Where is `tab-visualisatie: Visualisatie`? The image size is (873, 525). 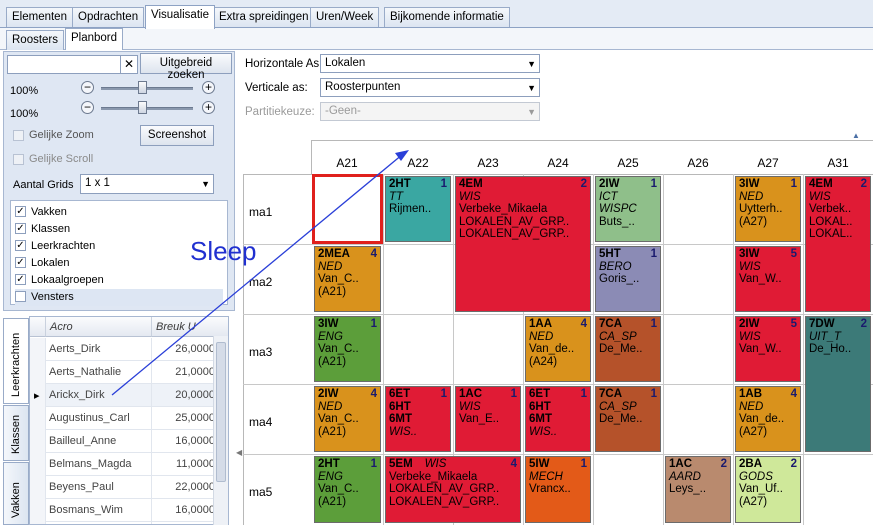
tab-visualisatie: Visualisatie is located at coordinates (180, 17).